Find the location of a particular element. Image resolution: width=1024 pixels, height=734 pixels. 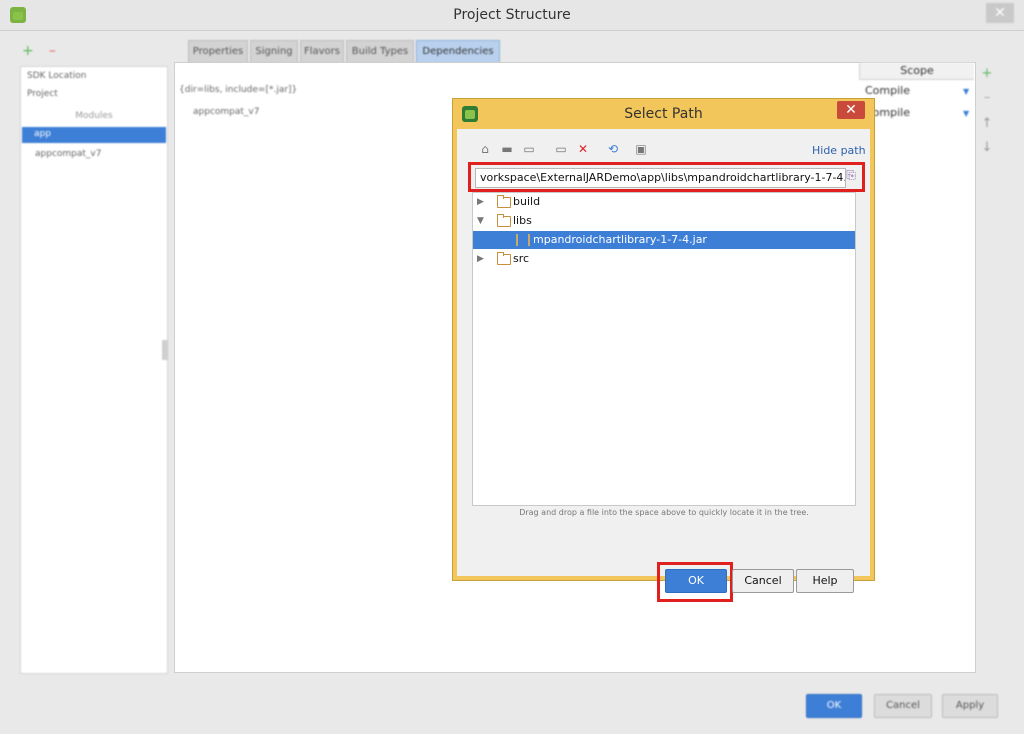

dialog-titlebar: Select Path ✕ is located at coordinates (663, 114).